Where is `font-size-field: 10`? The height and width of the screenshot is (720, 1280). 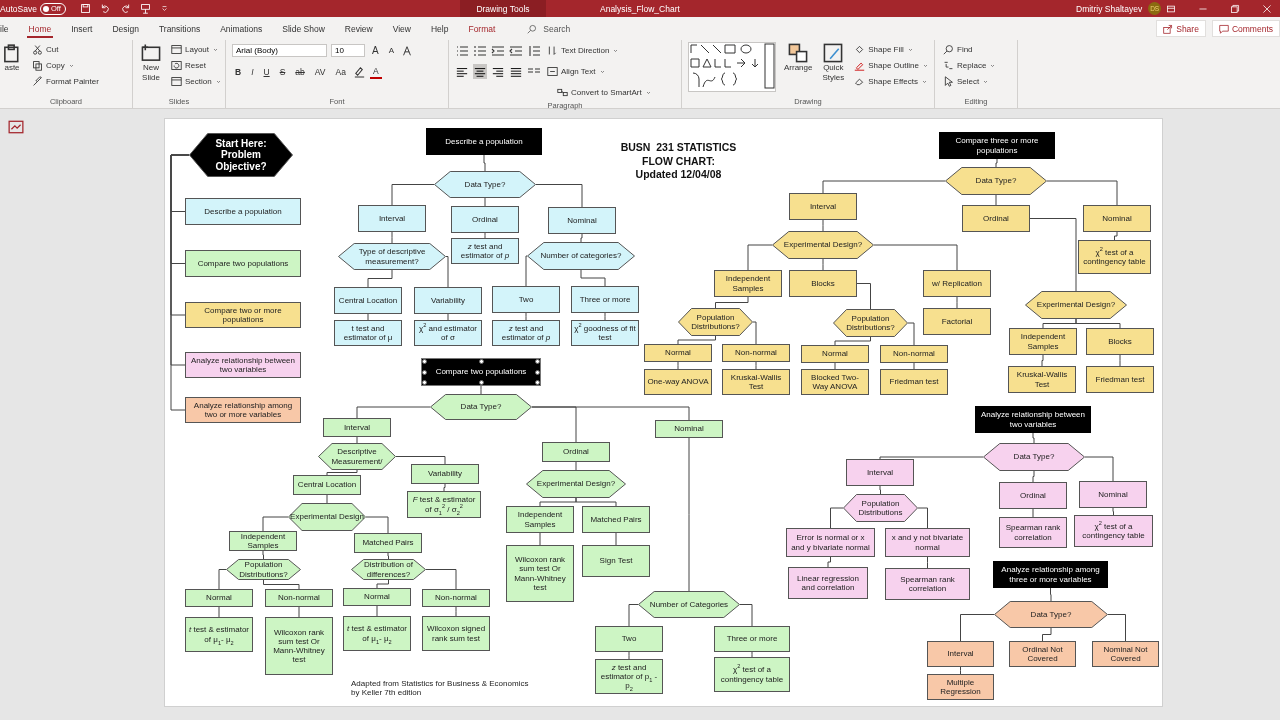 font-size-field: 10 is located at coordinates (348, 50).